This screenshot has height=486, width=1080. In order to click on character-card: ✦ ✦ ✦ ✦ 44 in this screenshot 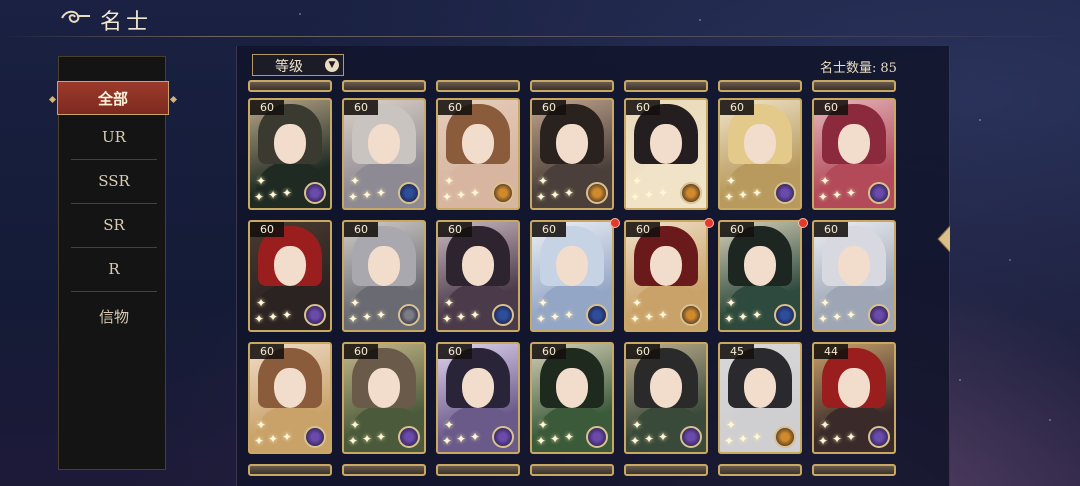, I will do `click(854, 398)`.